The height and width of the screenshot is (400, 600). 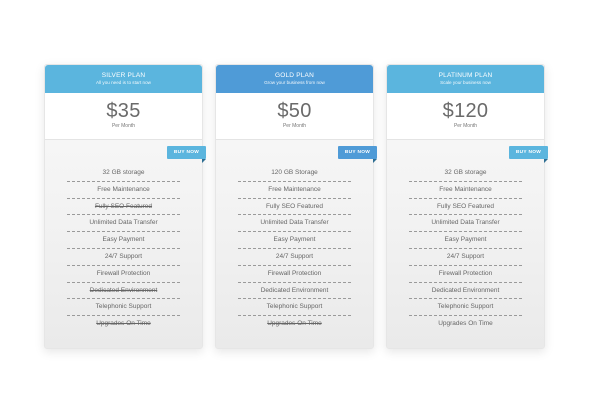 What do you see at coordinates (123, 75) in the screenshot?
I see `plan-name: SILVER PLAN` at bounding box center [123, 75].